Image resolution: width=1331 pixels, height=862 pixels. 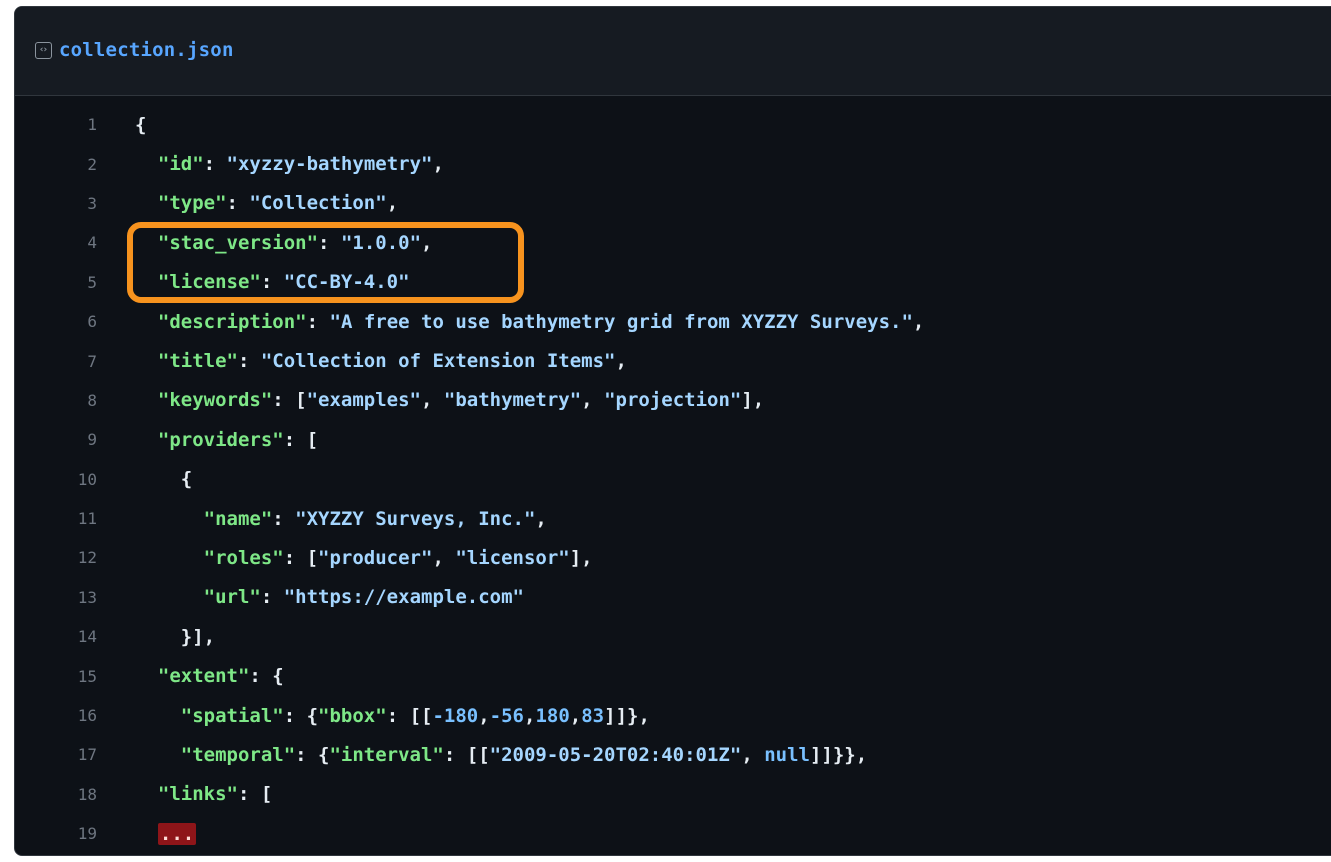 I want to click on json-string: "https://example.com", so click(x=403, y=597).